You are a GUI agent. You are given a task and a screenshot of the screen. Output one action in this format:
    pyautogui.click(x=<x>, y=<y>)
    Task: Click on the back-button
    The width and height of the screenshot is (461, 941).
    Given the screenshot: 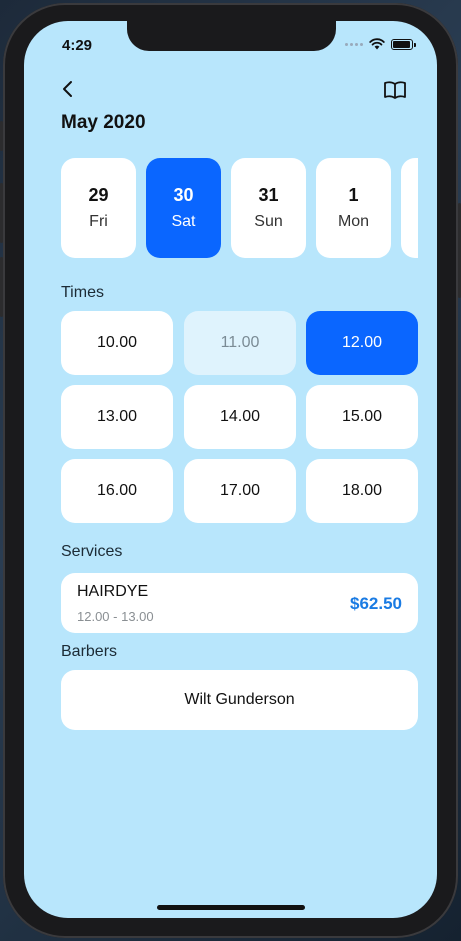 What is the action you would take?
    pyautogui.click(x=68, y=89)
    